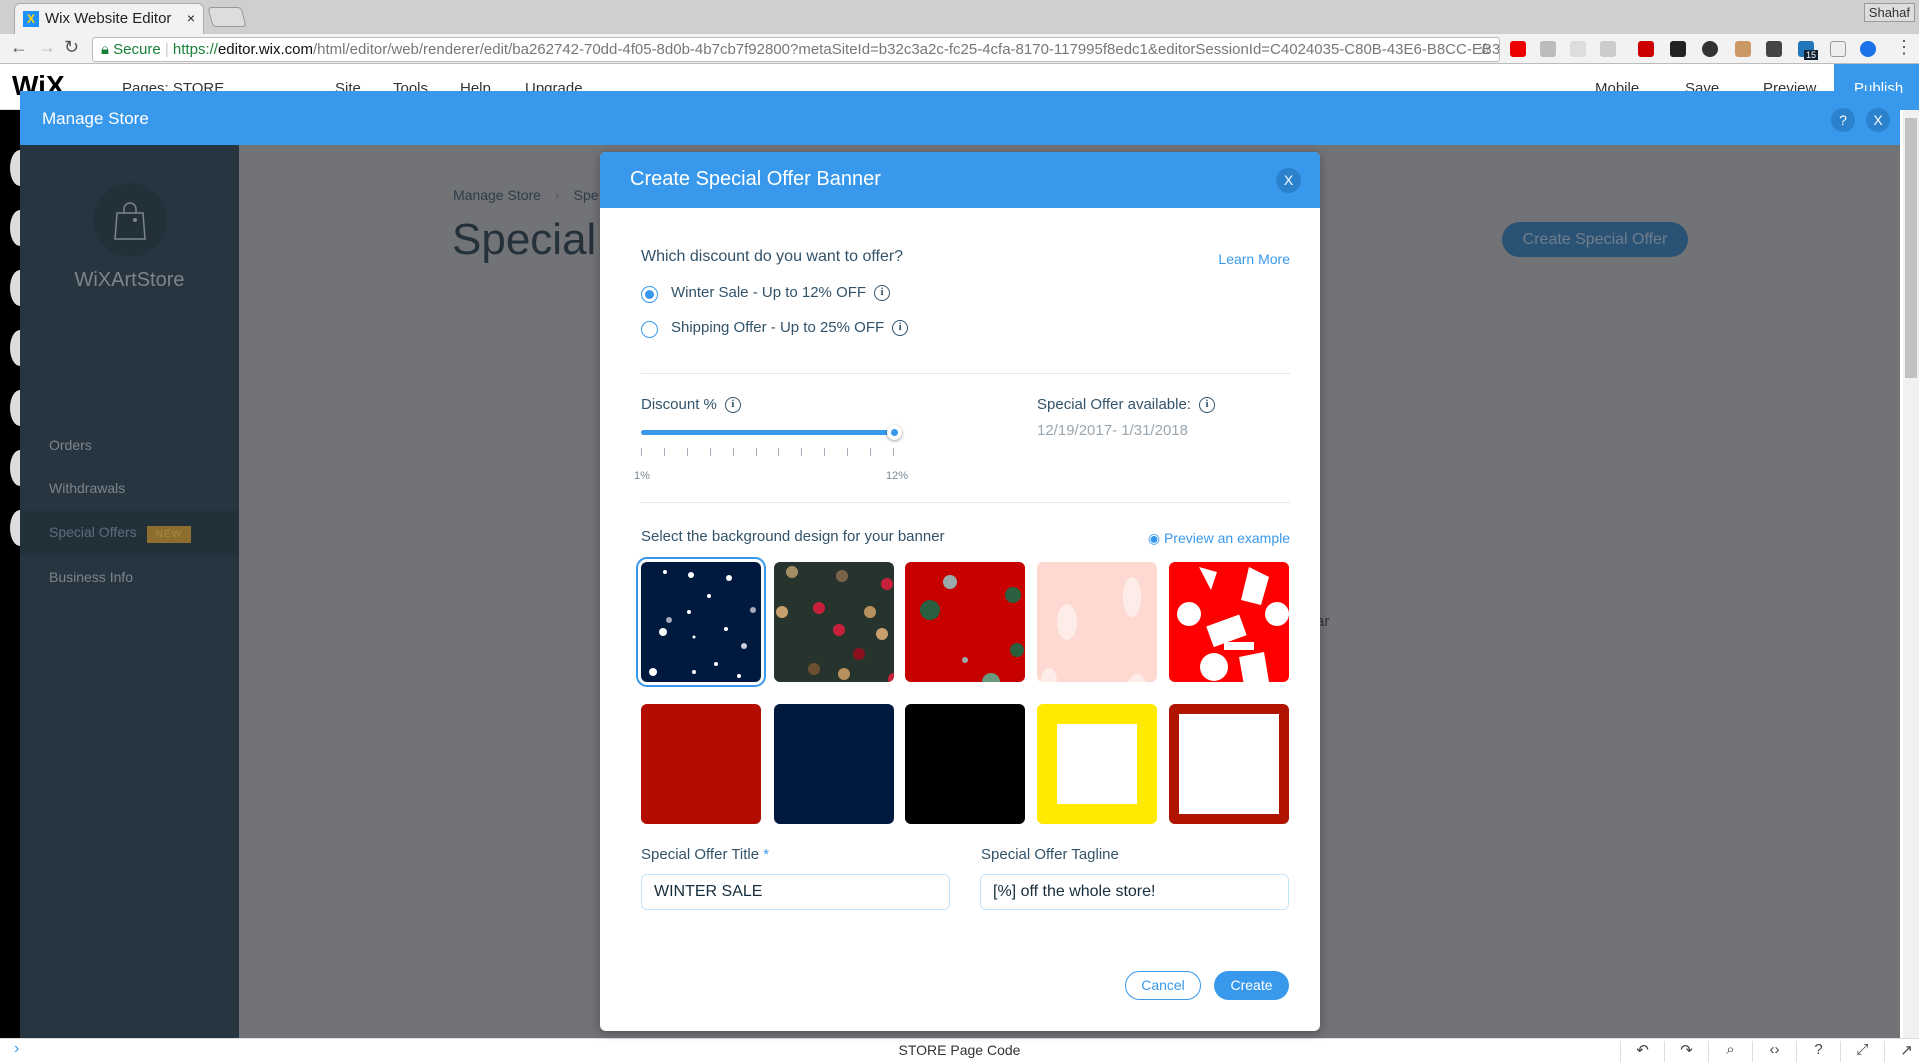 This screenshot has width=1919, height=1062. Describe the element at coordinates (129, 533) in the screenshot. I see `sidebar-item-special-offers: Special Offers NEW` at that location.